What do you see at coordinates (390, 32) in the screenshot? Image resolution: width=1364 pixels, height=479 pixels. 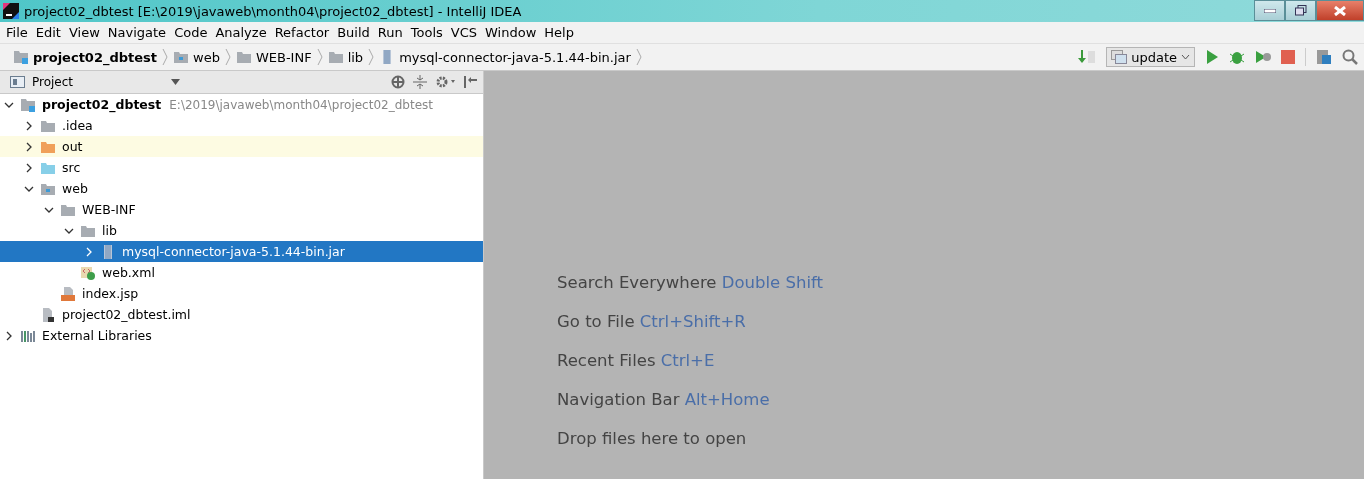 I see `menu-item: Run` at bounding box center [390, 32].